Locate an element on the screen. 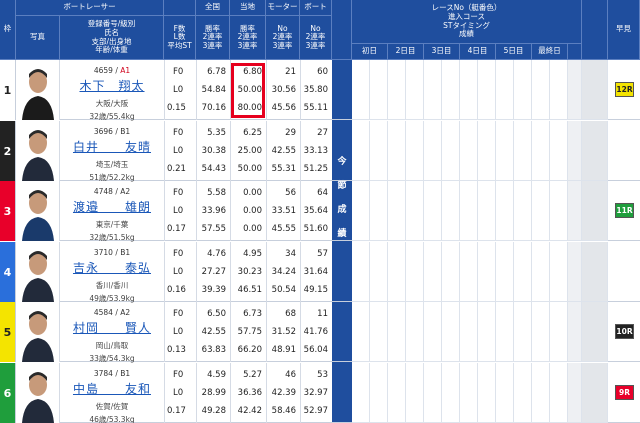 Image resolution: width=640 pixels, height=423 pixels. racer-info: 3784 / B1 中島 友和 佐賀/佐賀 46歳/53.3kg is located at coordinates (112, 393).